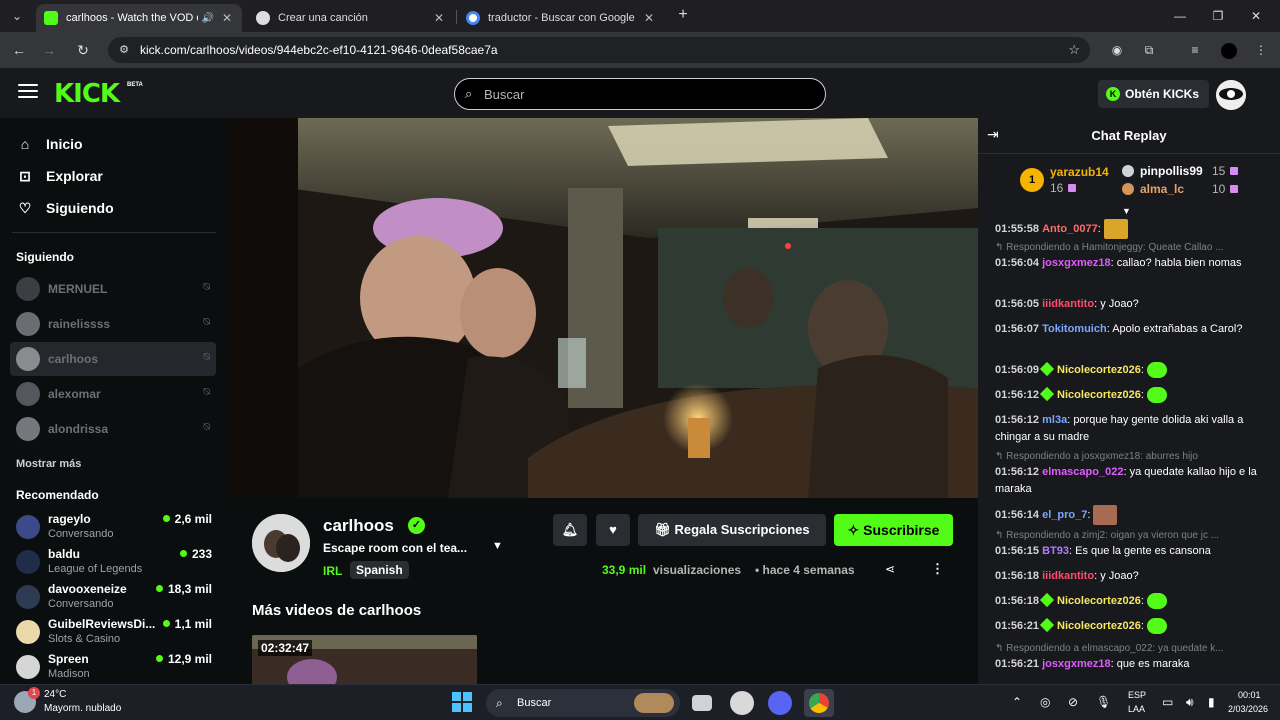 Image resolution: width=1280 pixels, height=720 pixels. Describe the element at coordinates (116, 528) in the screenshot. I see `recommended-channel: rageylo Conversando 2,6 mil` at that location.